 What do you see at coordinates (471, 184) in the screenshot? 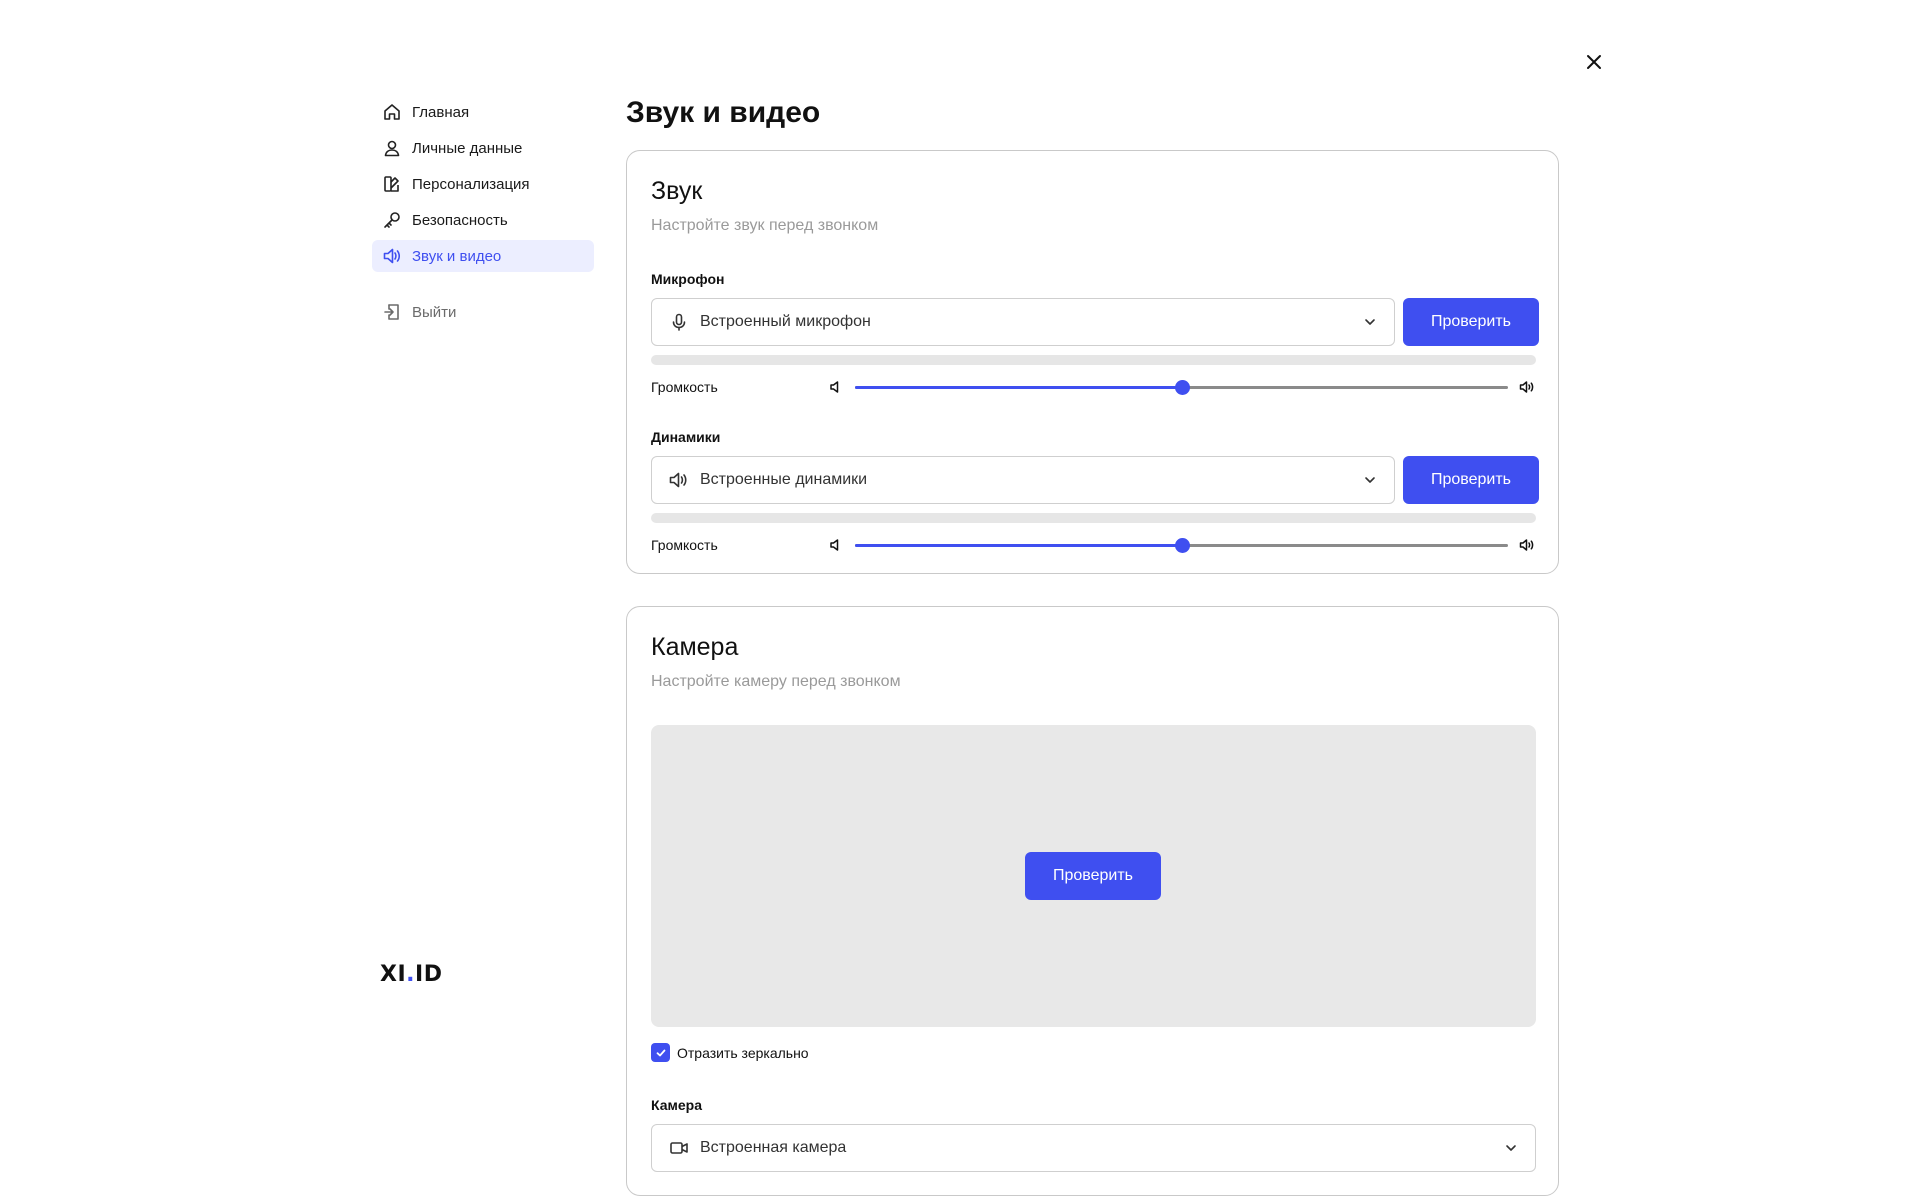
I see `sidebar-item-label: Персонализация` at bounding box center [471, 184].